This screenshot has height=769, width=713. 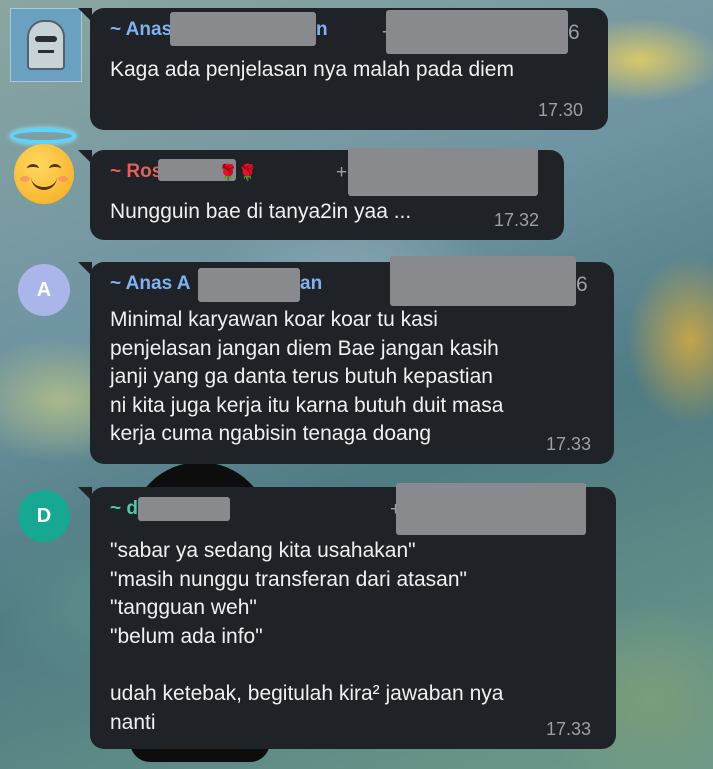 I want to click on avatar-letter: D, so click(x=44, y=515).